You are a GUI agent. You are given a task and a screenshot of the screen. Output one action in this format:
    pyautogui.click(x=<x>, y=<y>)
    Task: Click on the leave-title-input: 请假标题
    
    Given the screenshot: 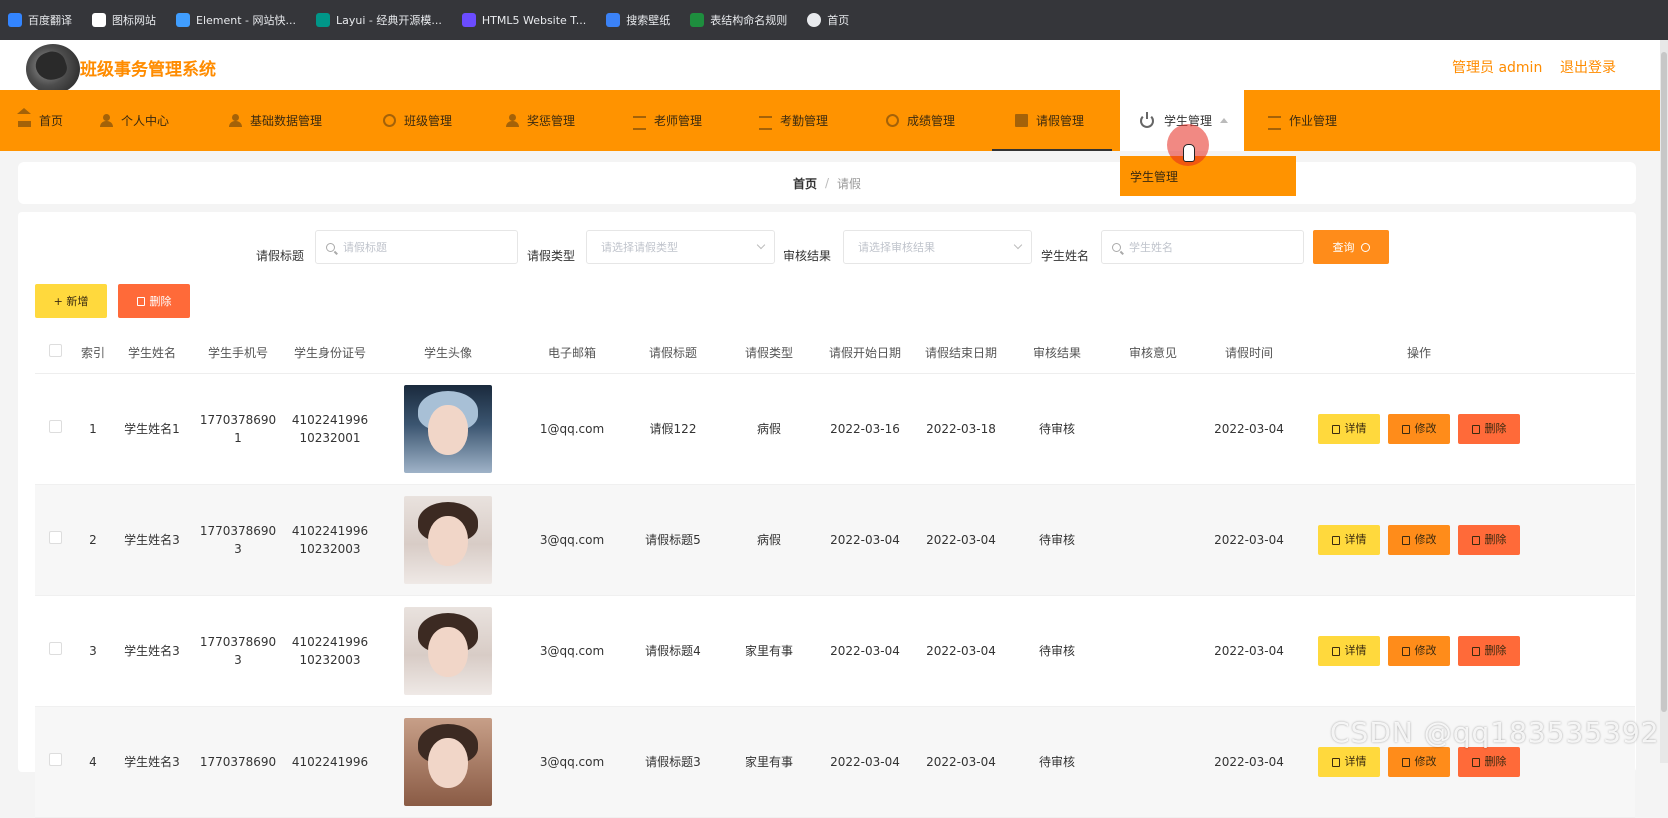 What is the action you would take?
    pyautogui.click(x=416, y=247)
    